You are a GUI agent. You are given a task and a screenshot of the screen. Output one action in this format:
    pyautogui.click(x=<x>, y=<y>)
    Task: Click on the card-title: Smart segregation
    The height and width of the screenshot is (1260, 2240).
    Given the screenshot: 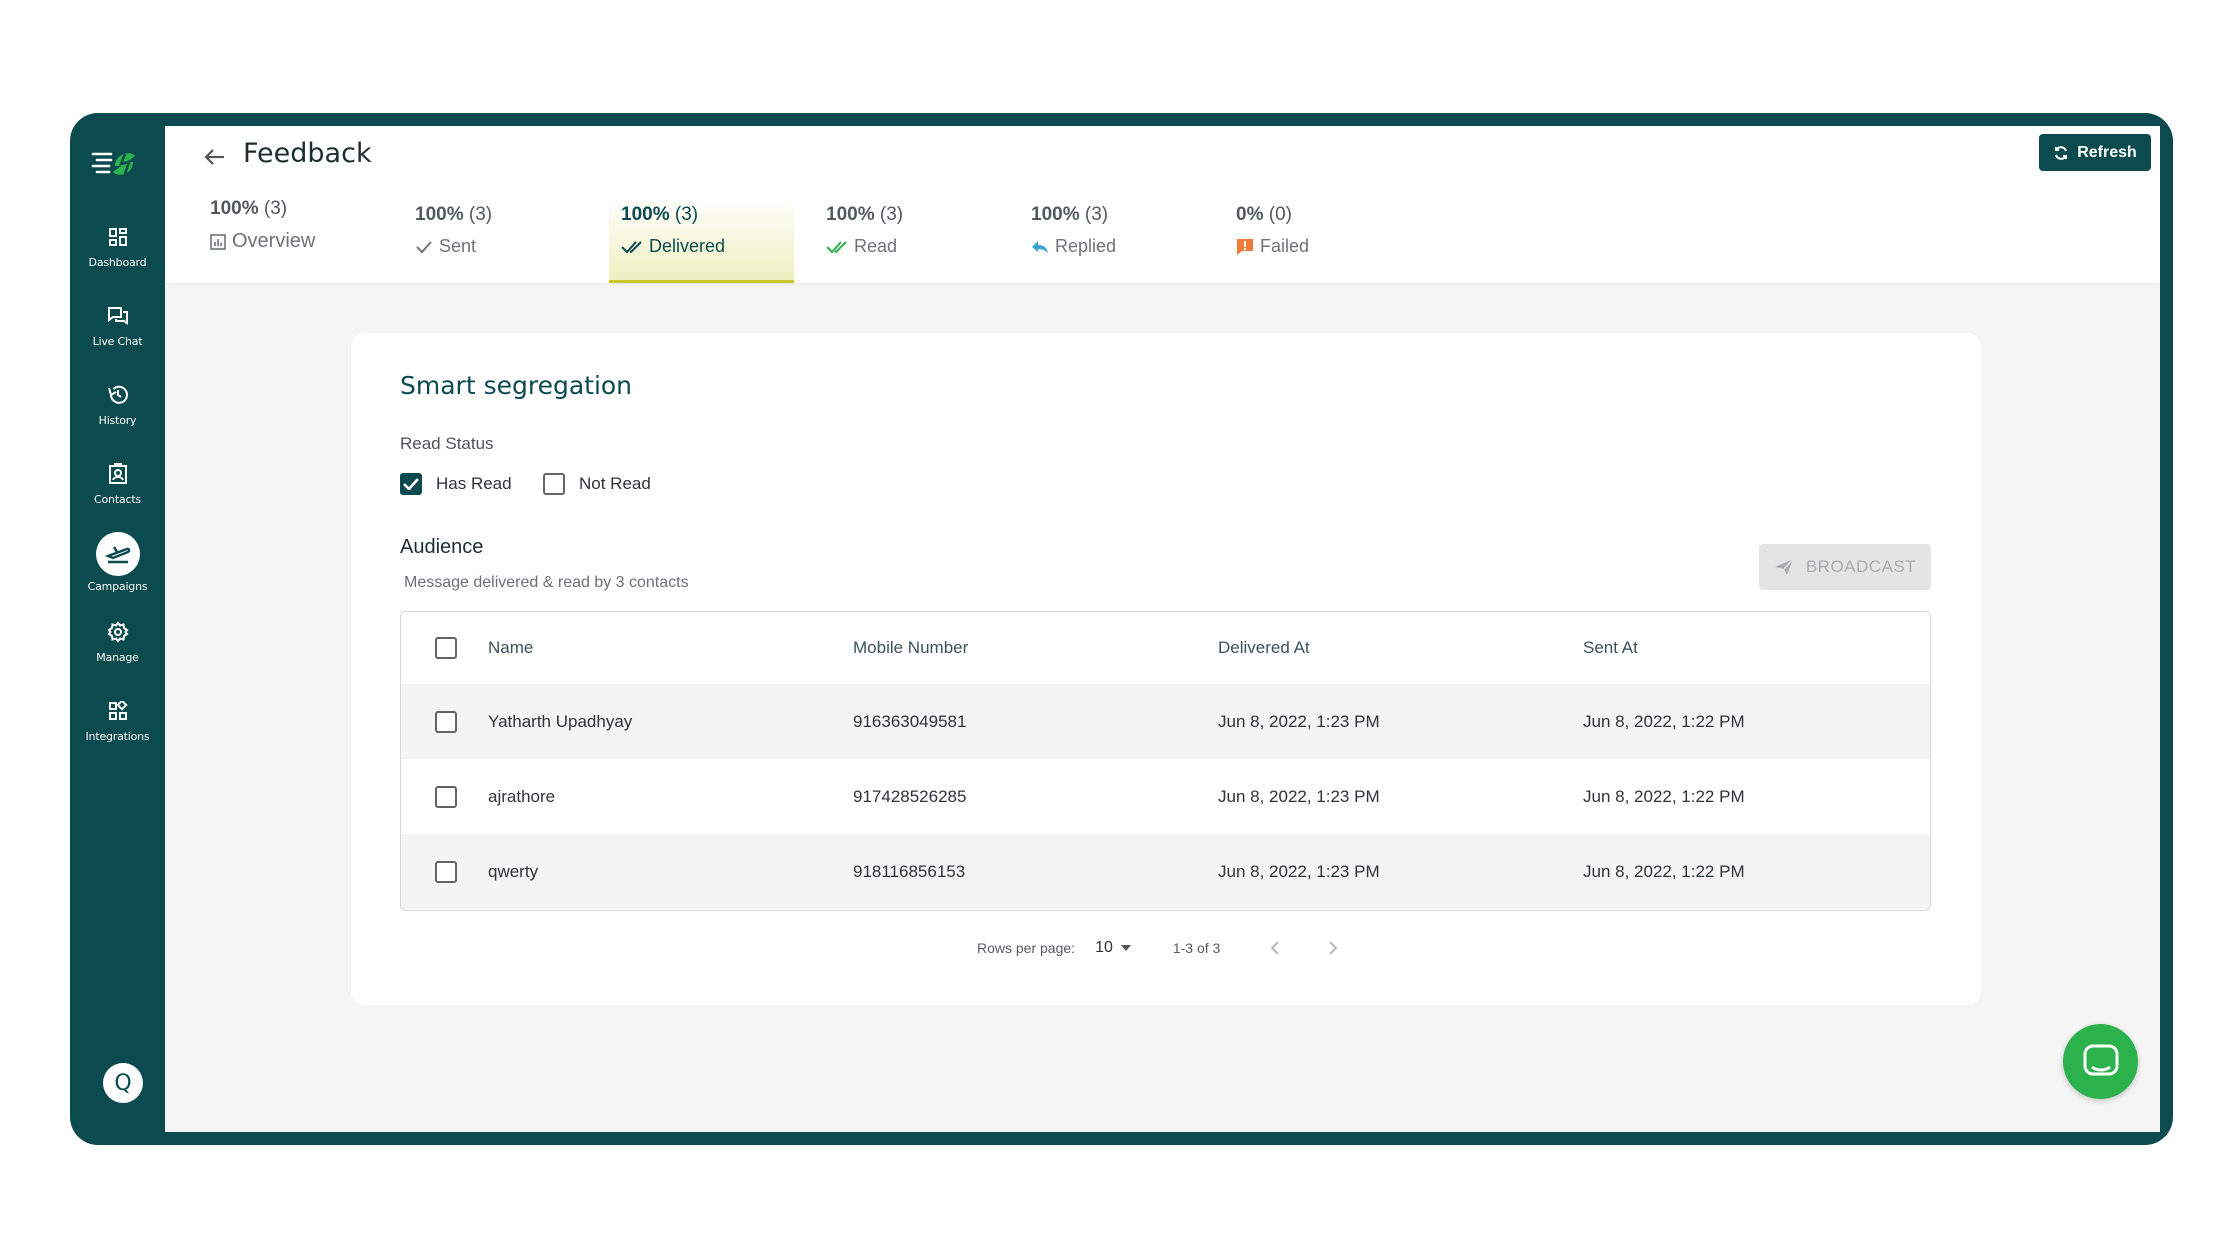 What is the action you would take?
    pyautogui.click(x=516, y=385)
    